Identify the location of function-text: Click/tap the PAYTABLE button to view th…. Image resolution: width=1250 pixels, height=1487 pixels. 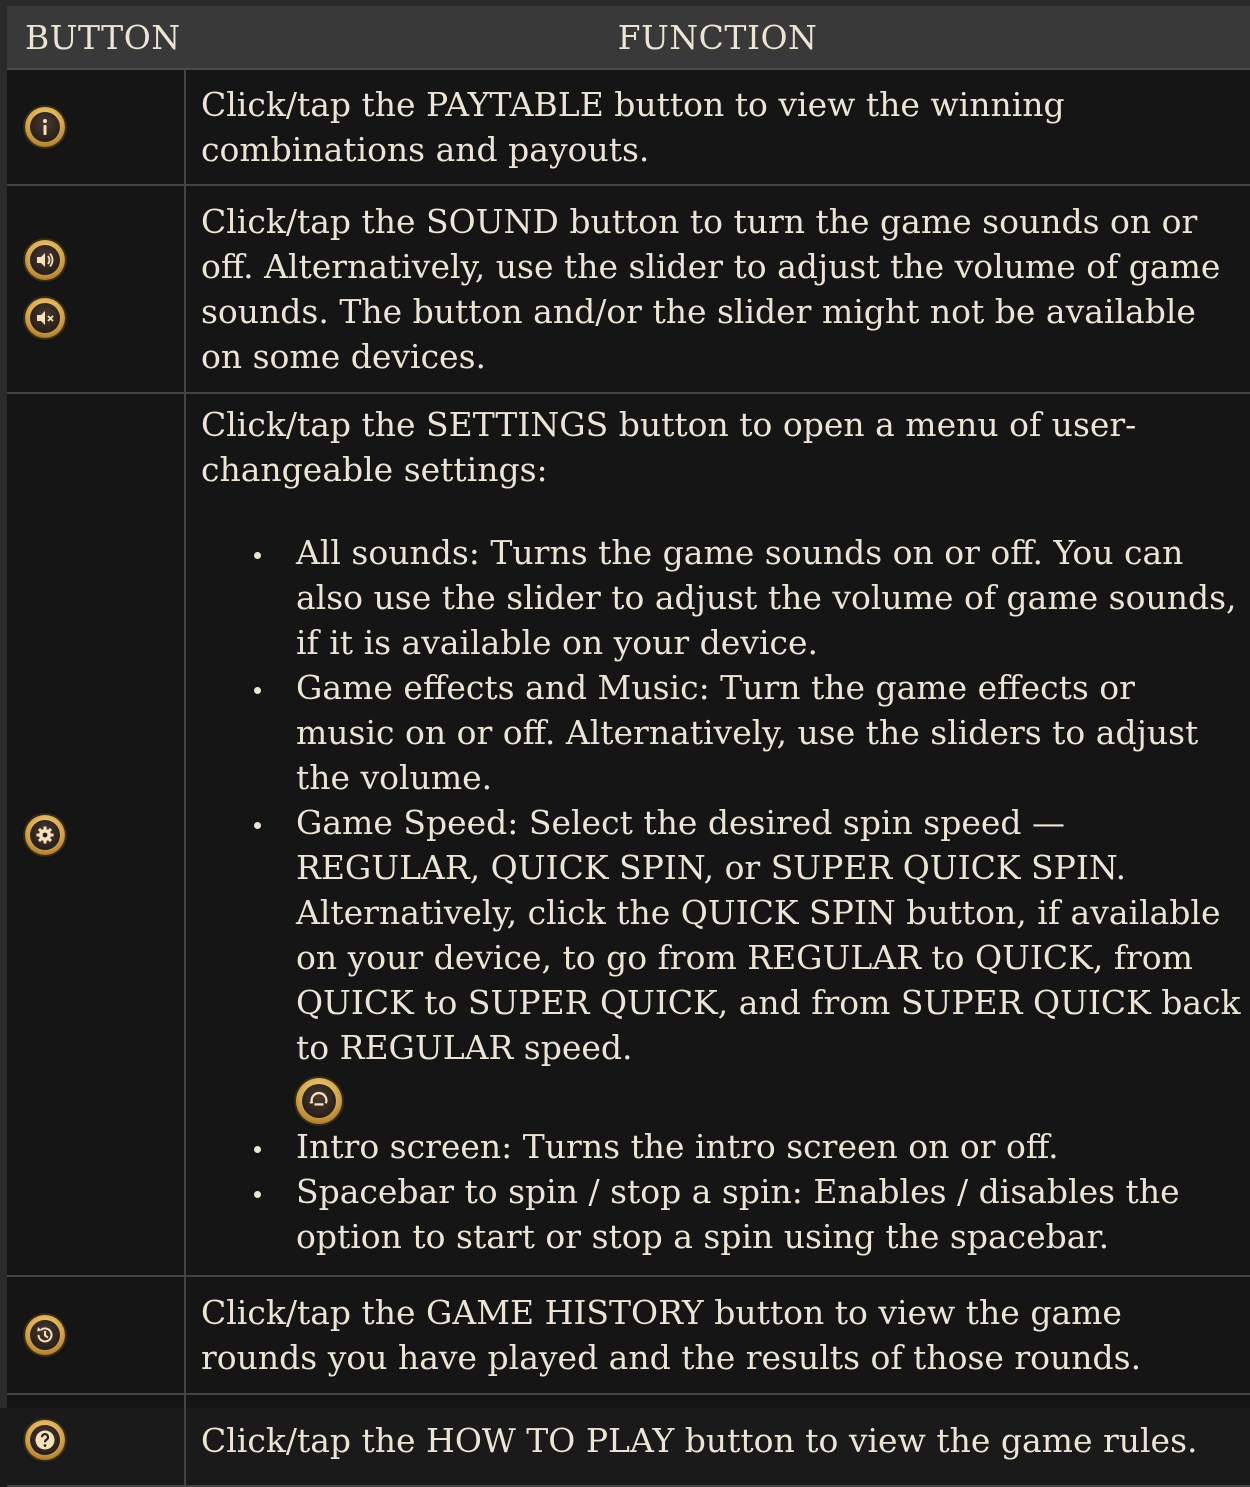
(717, 127).